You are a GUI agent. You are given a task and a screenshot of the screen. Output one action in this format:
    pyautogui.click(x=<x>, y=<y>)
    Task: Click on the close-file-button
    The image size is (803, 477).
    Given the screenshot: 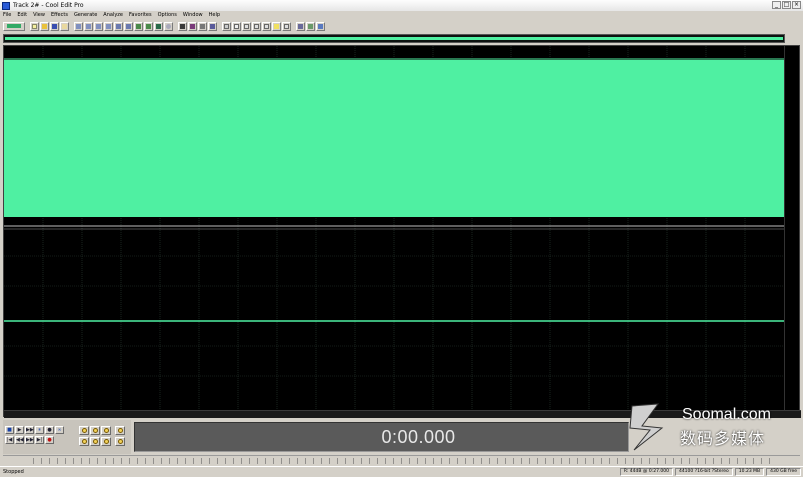 What is the action you would take?
    pyautogui.click(x=64, y=26)
    